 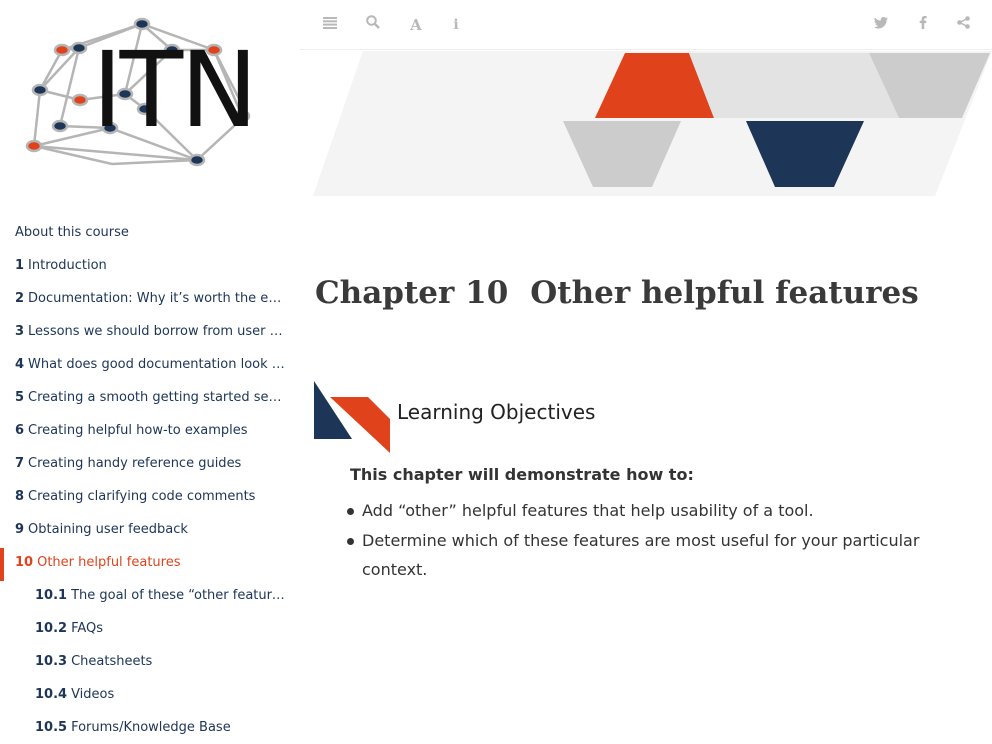 I want to click on toc-item-label: Forums/Knowledge Base, so click(x=151, y=727).